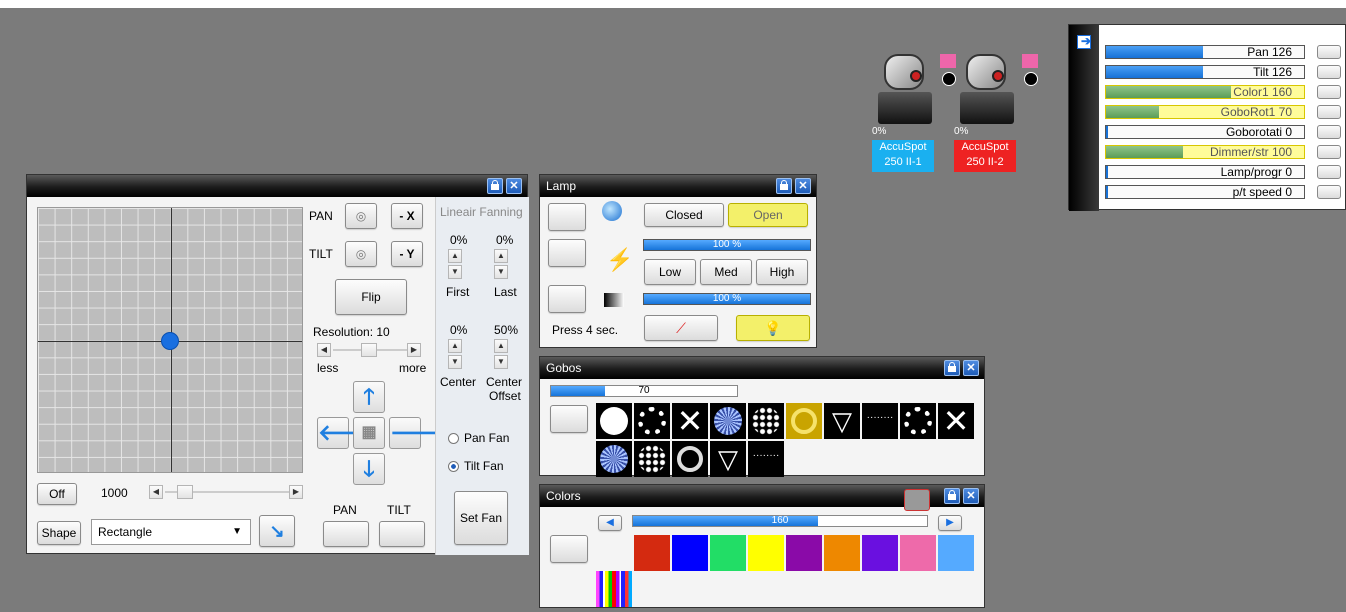 The height and width of the screenshot is (612, 1346). I want to click on speed-left-arrow: ◀, so click(156, 492).